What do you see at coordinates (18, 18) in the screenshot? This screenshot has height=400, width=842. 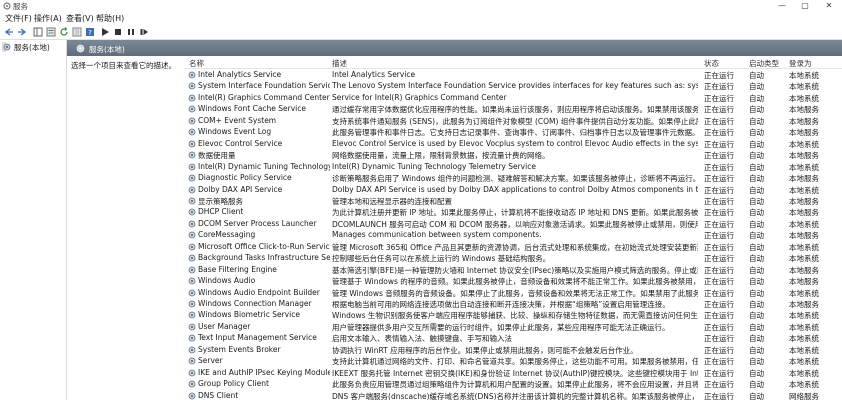 I see `menu-file: 文件(F)` at bounding box center [18, 18].